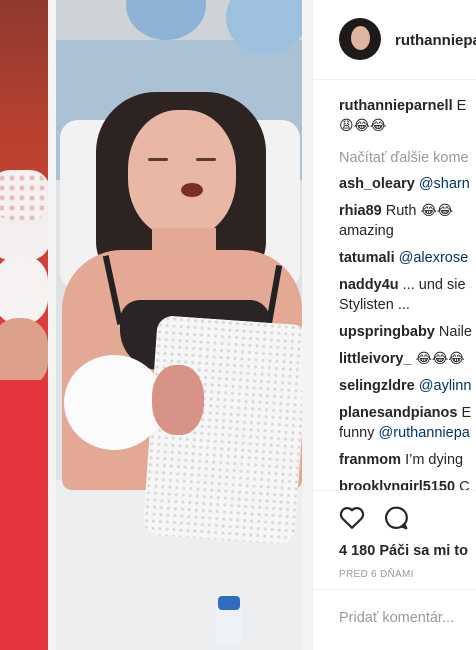 This screenshot has height=650, width=476. Describe the element at coordinates (370, 460) in the screenshot. I see `comment-username: franmom` at that location.